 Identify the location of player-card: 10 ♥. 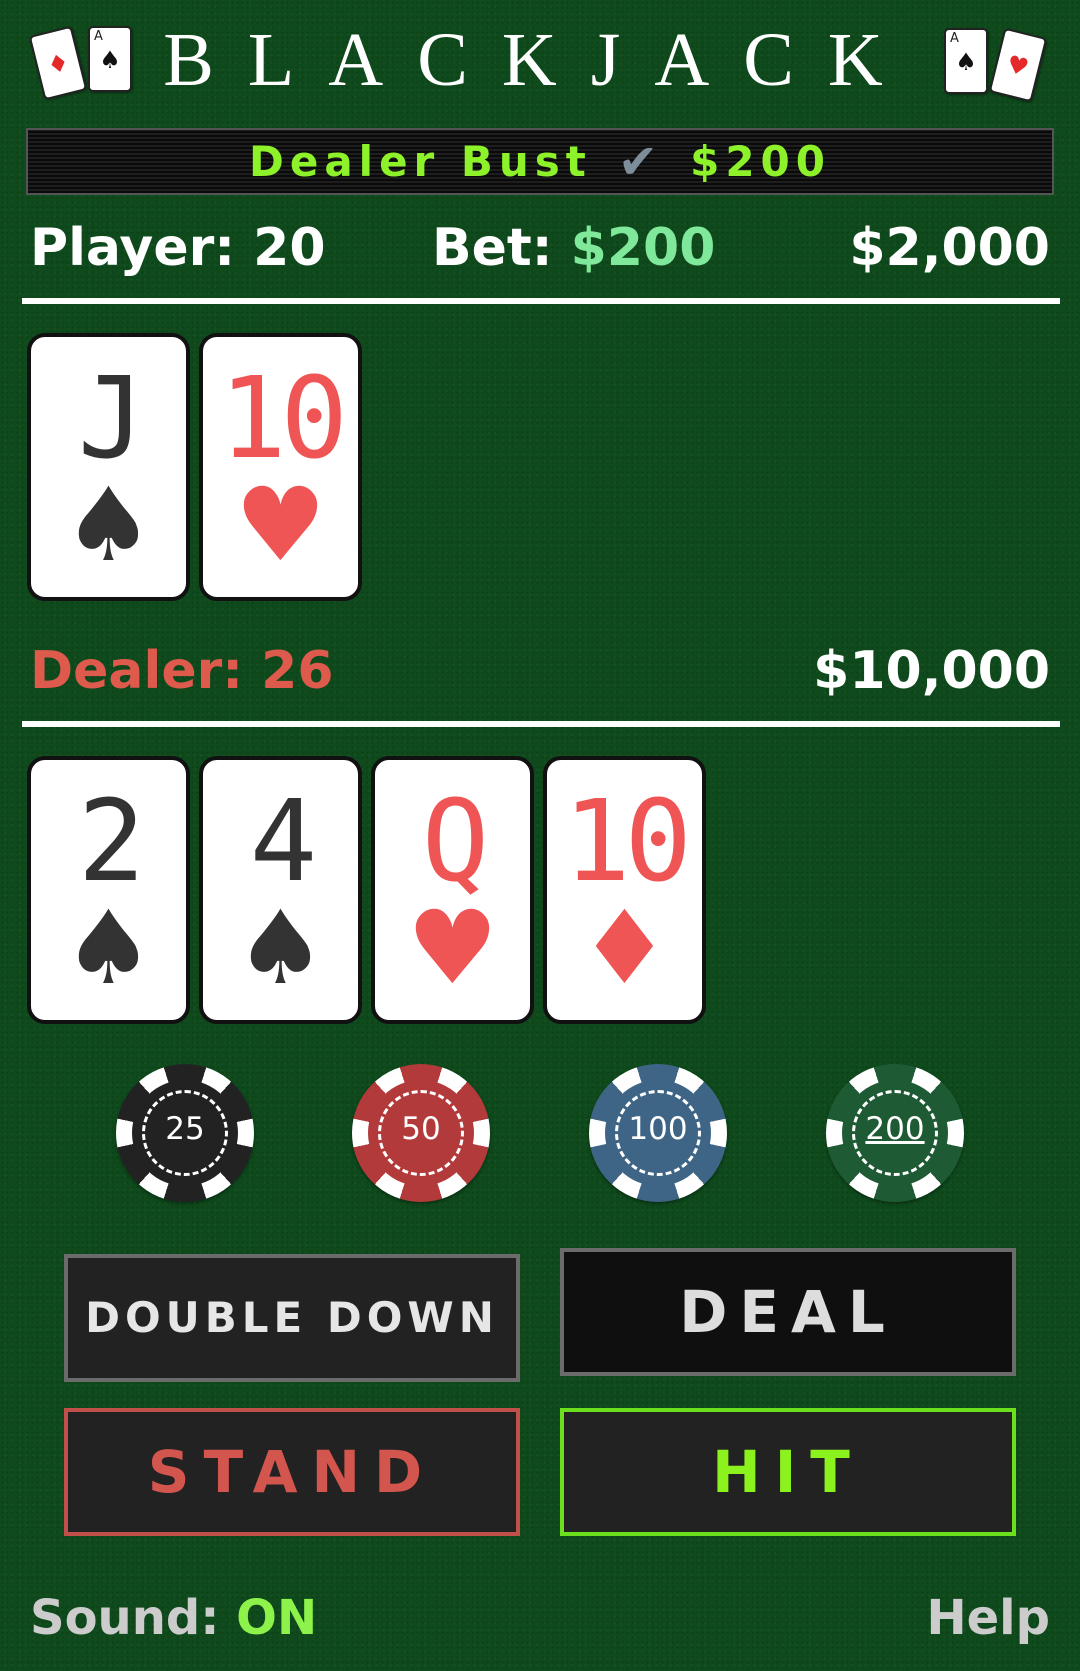
(280, 467).